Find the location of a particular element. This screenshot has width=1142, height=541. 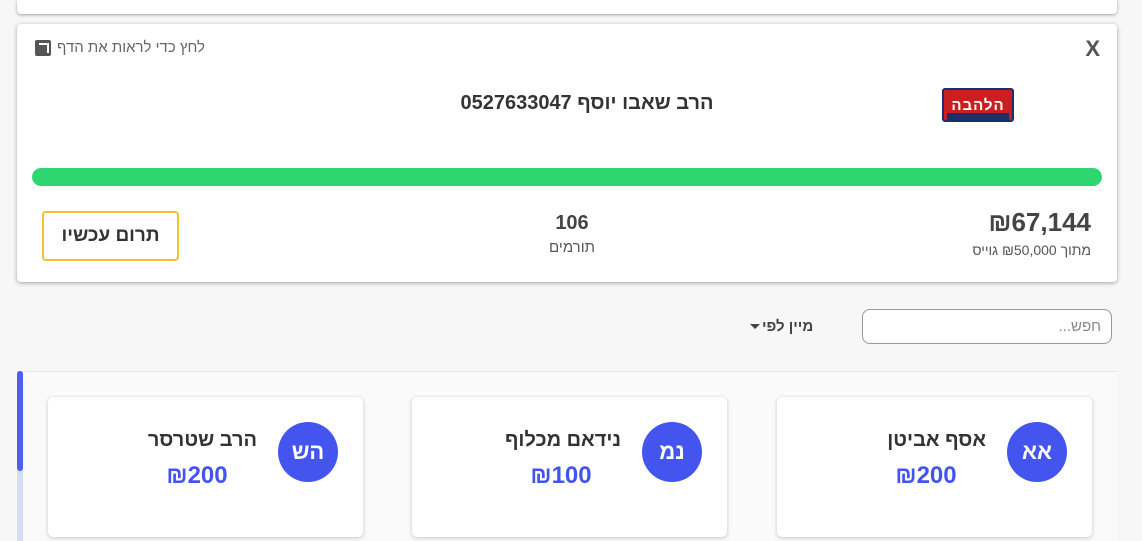

sort-by-label: מיין לפי is located at coordinates (788, 326).